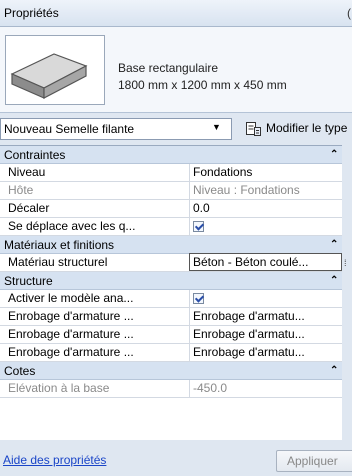 This screenshot has width=352, height=476. I want to click on property-value: -450.0, so click(265, 388).